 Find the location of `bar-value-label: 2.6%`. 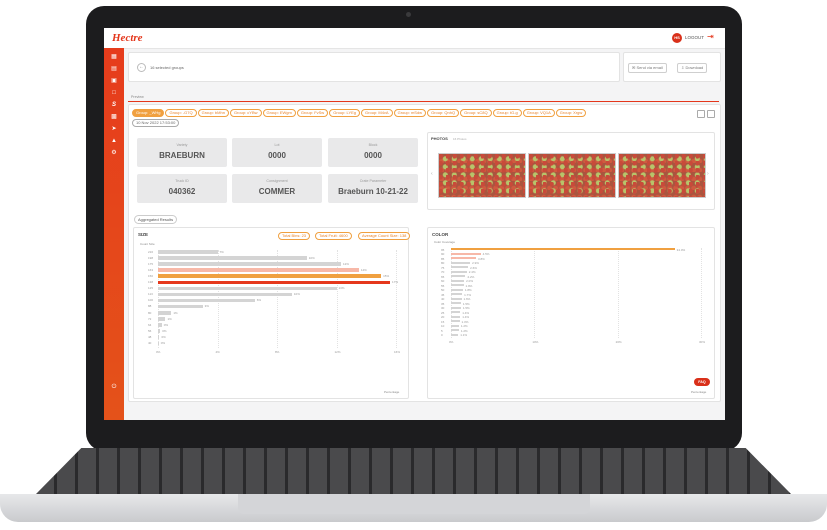

bar-value-label: 2.6% is located at coordinates (473, 267).